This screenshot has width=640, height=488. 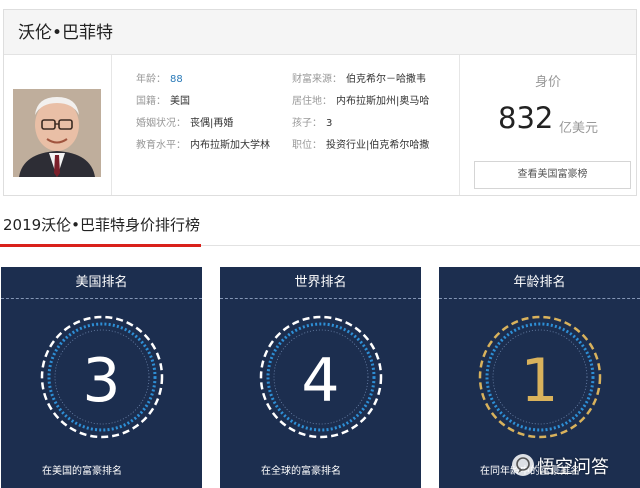 What do you see at coordinates (212, 123) in the screenshot?
I see `info-value: 丧偶|再婚` at bounding box center [212, 123].